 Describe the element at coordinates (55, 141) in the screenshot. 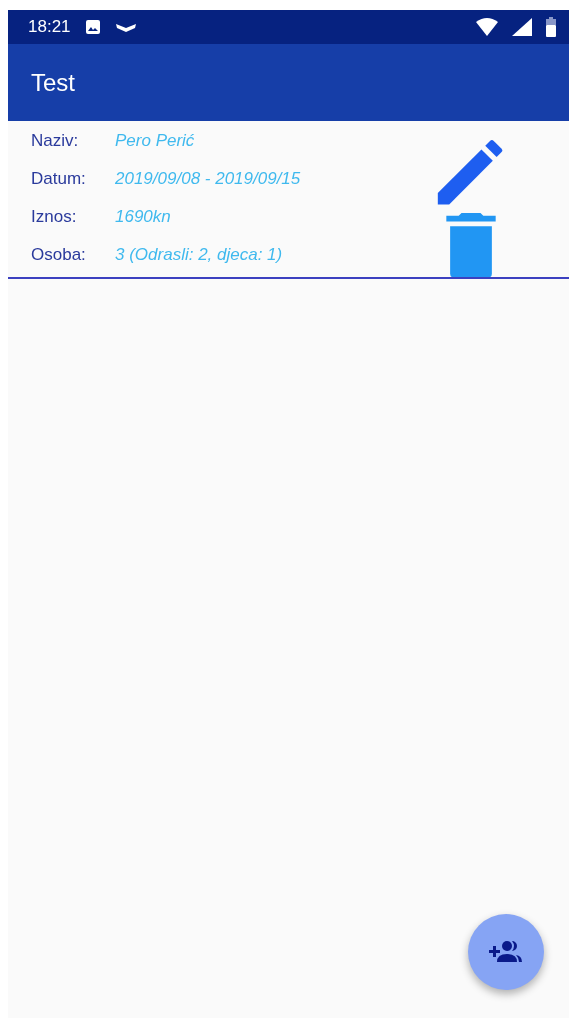

I see `field-label: Naziv:` at that location.